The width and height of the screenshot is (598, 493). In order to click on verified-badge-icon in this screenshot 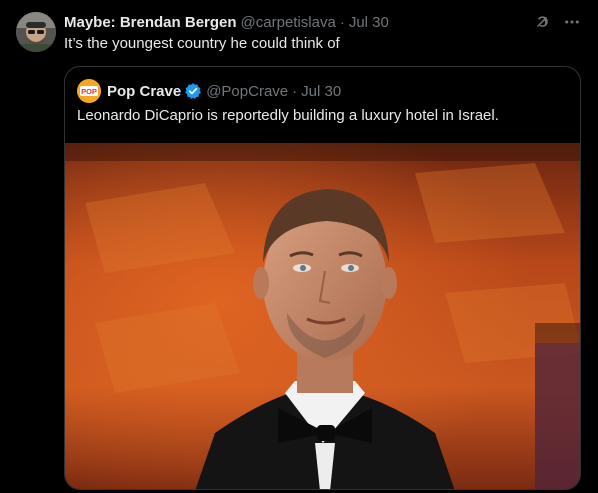, I will do `click(193, 91)`.